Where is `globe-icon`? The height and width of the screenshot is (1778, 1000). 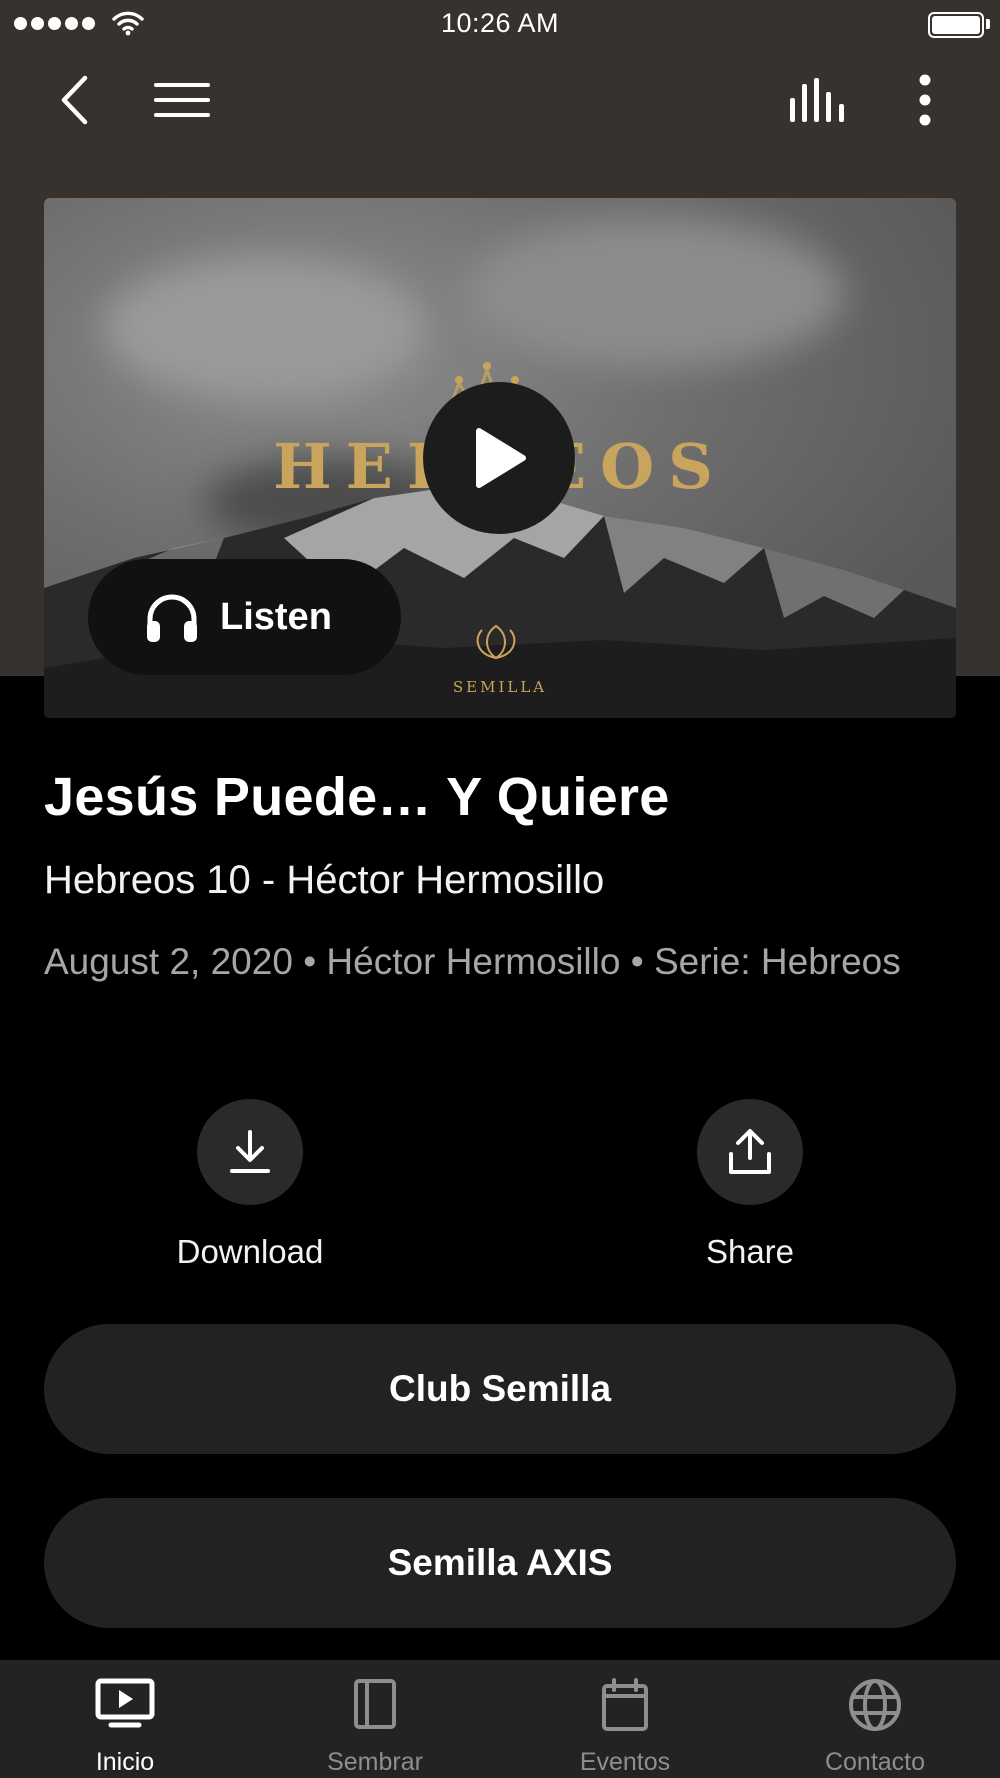 globe-icon is located at coordinates (875, 1705).